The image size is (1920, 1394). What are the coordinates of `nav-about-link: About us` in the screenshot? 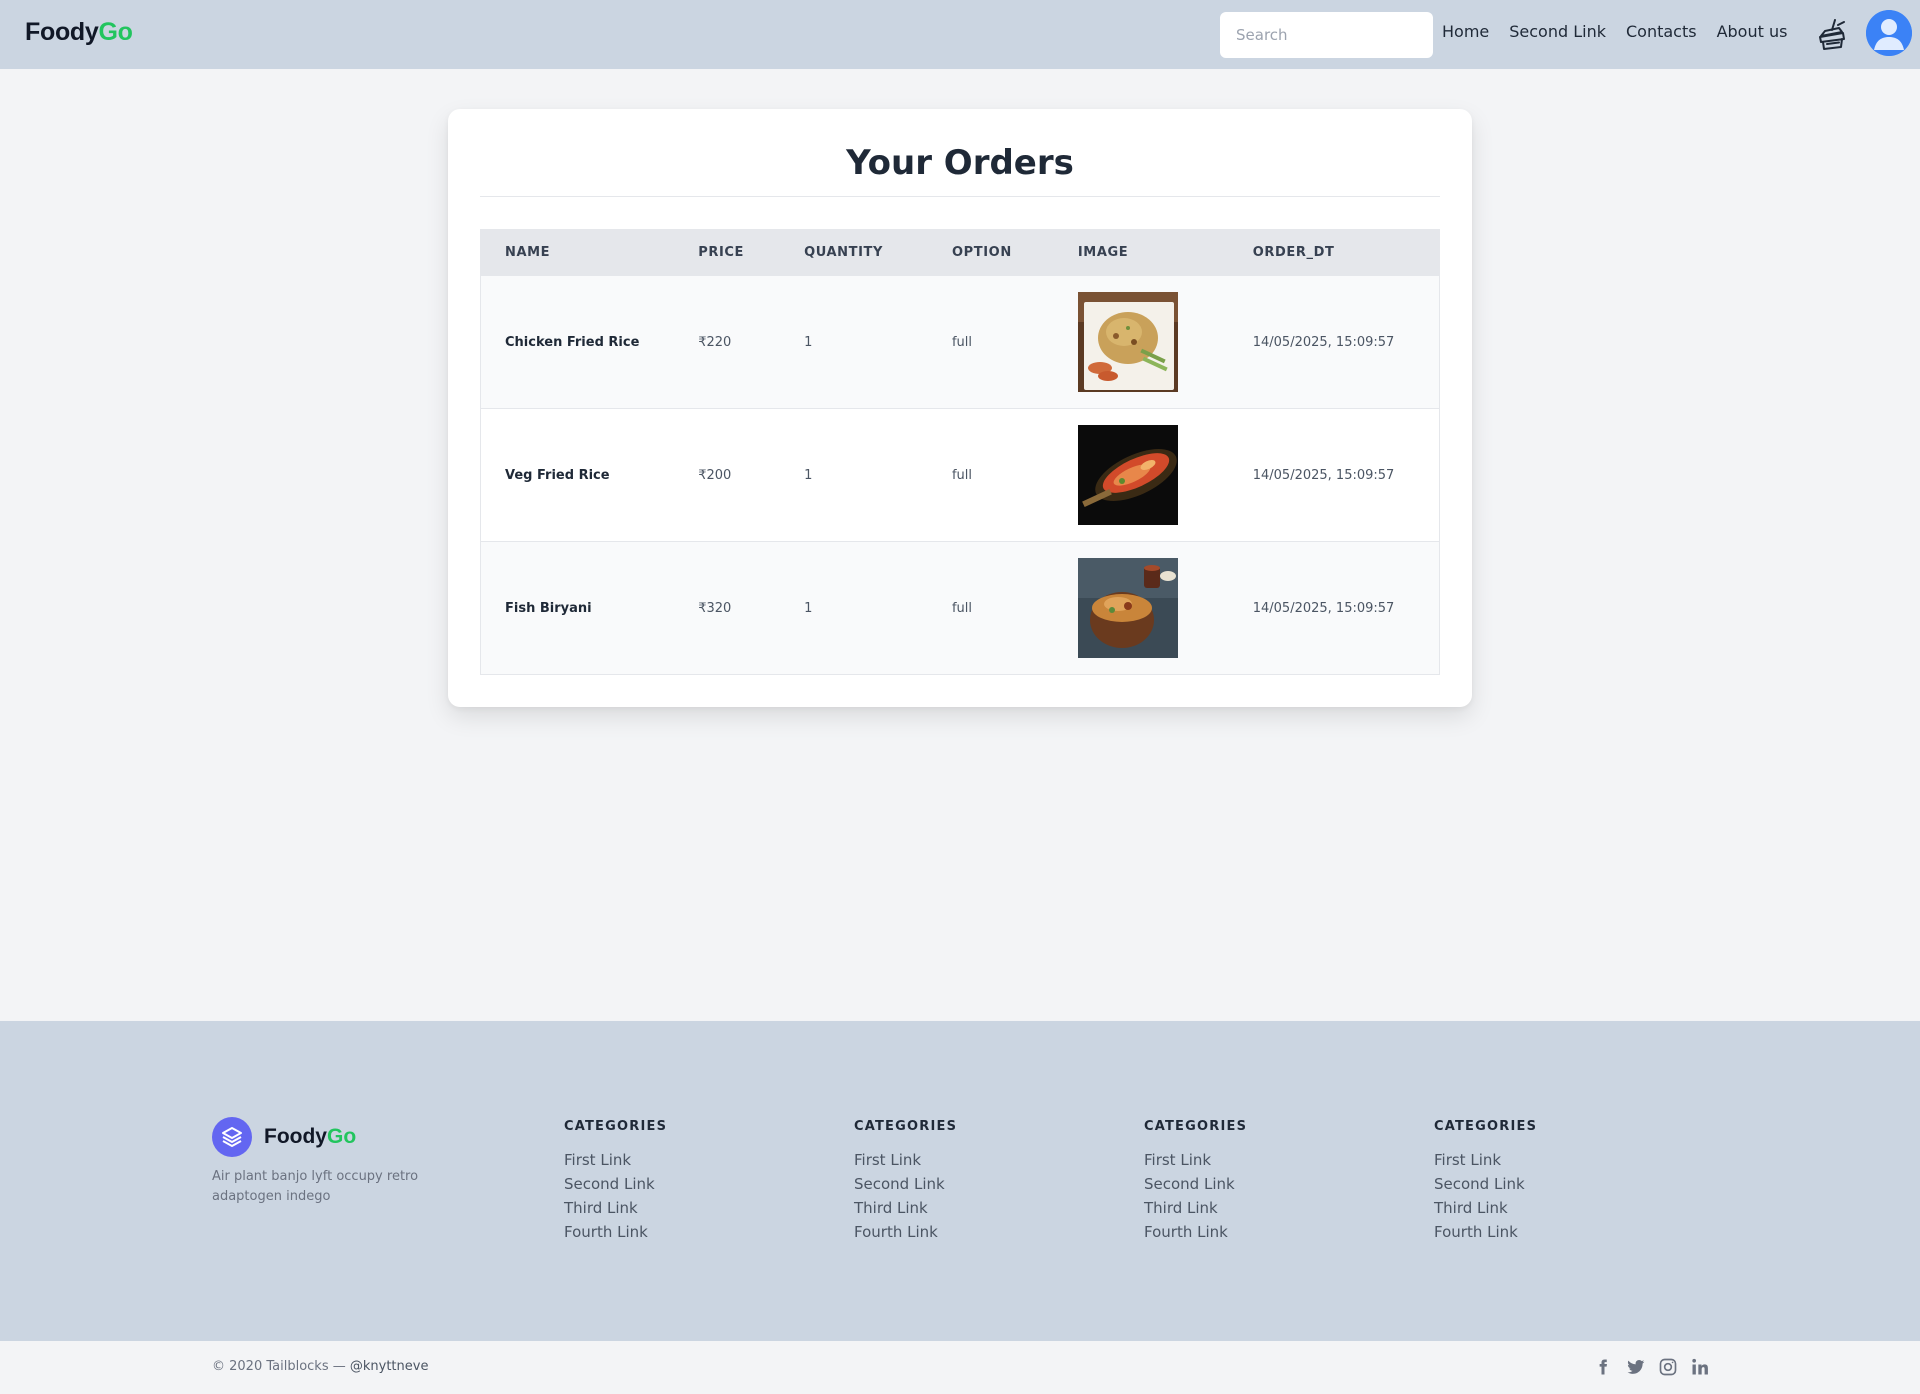 It's located at (1752, 31).